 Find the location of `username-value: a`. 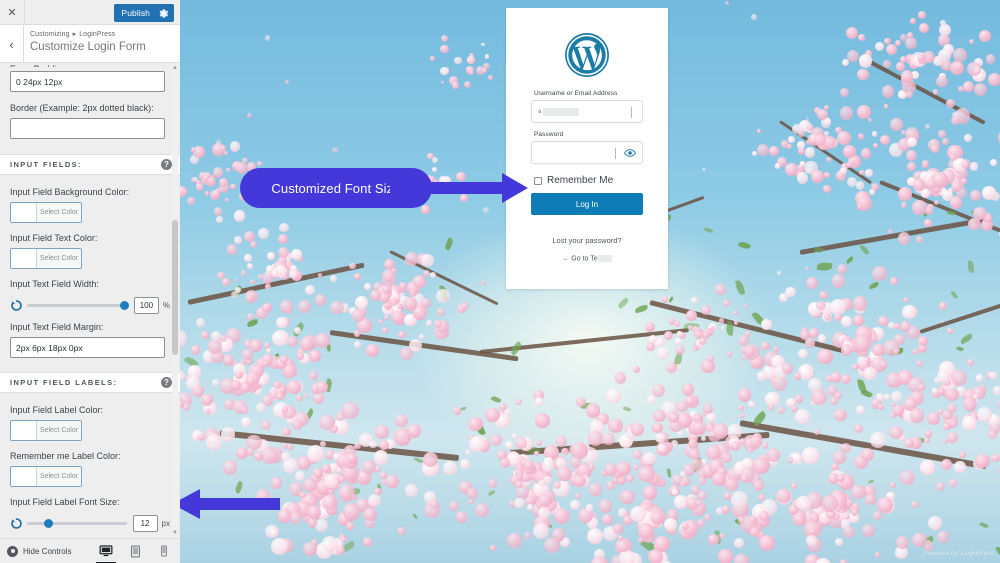

username-value: a is located at coordinates (540, 111).